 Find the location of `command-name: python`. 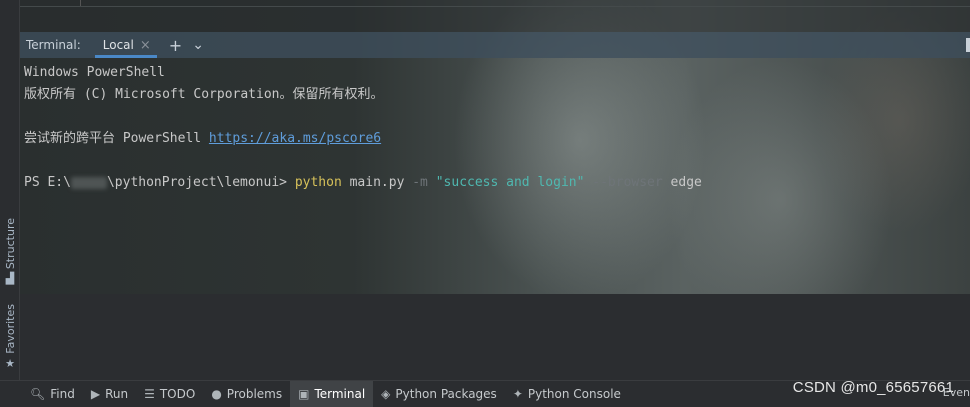

command-name: python is located at coordinates (318, 182).